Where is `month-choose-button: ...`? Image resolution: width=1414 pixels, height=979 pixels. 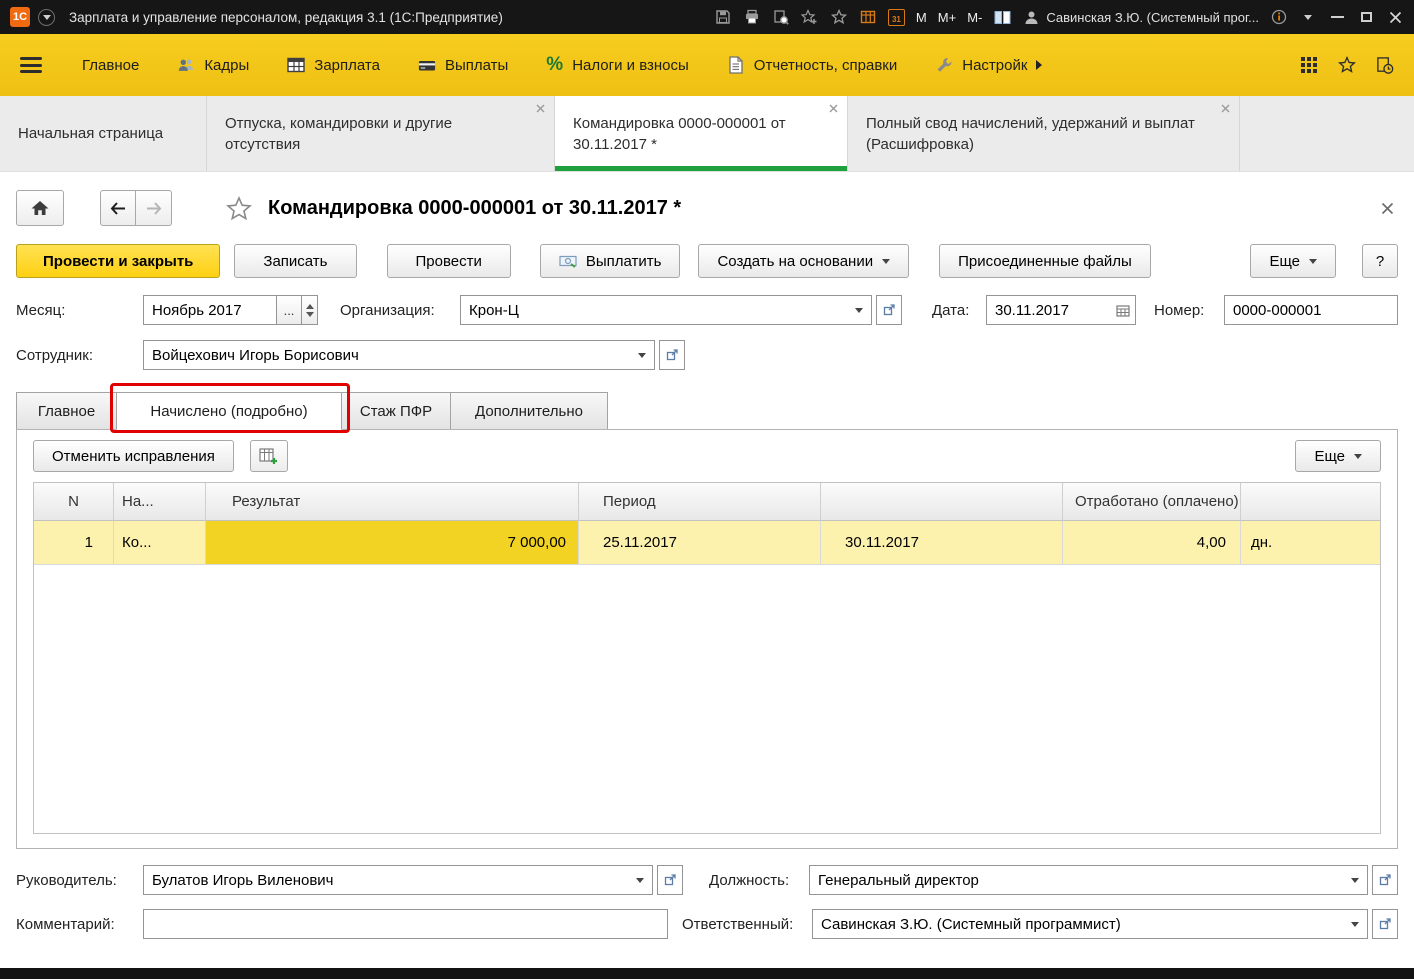 month-choose-button: ... is located at coordinates (289, 310).